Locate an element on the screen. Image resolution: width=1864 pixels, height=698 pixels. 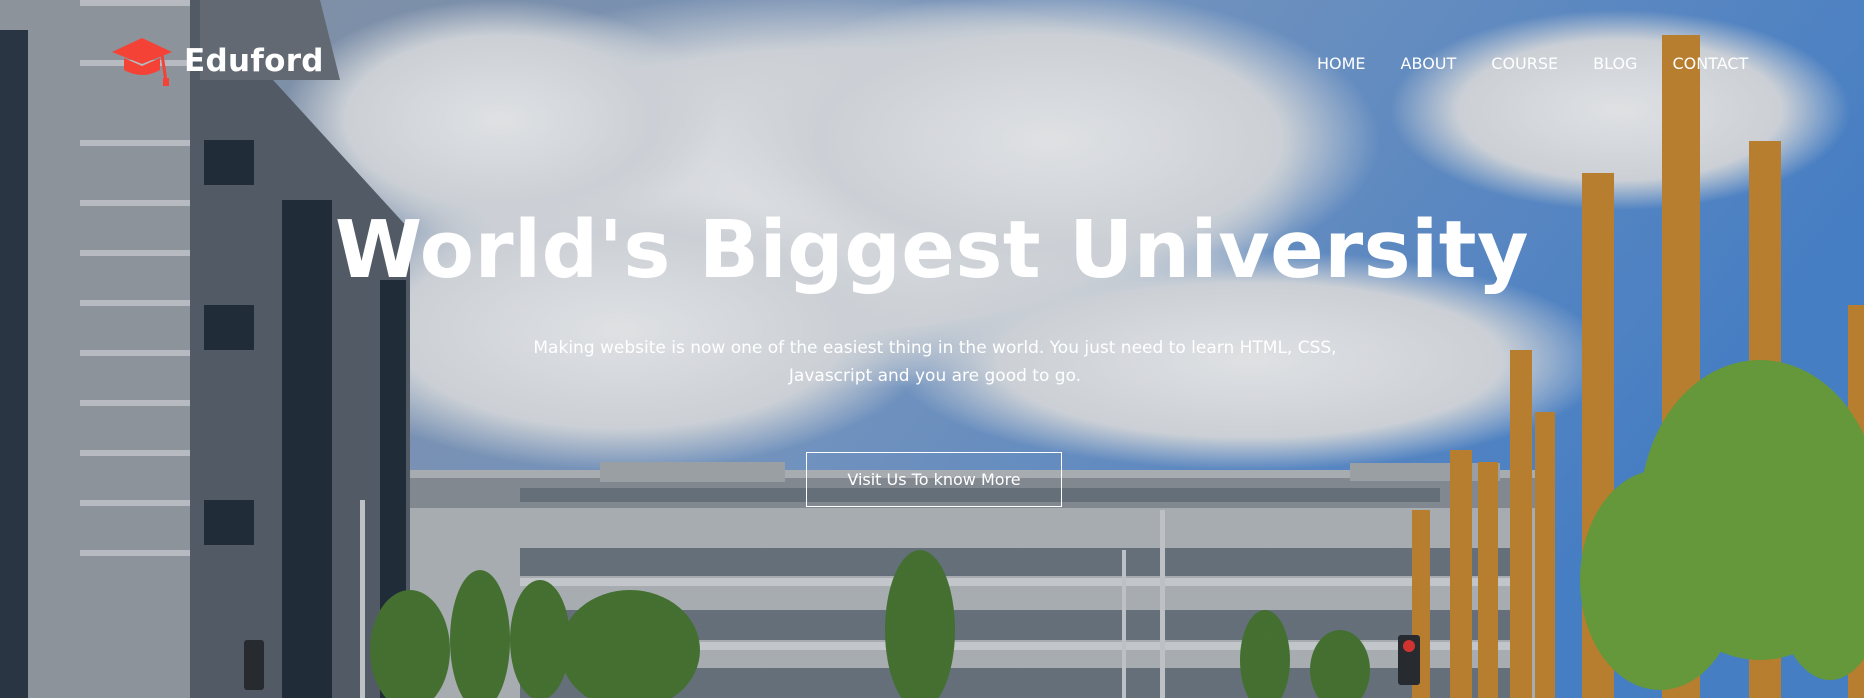
hero-headline: World's Biggest University is located at coordinates (932, 250).